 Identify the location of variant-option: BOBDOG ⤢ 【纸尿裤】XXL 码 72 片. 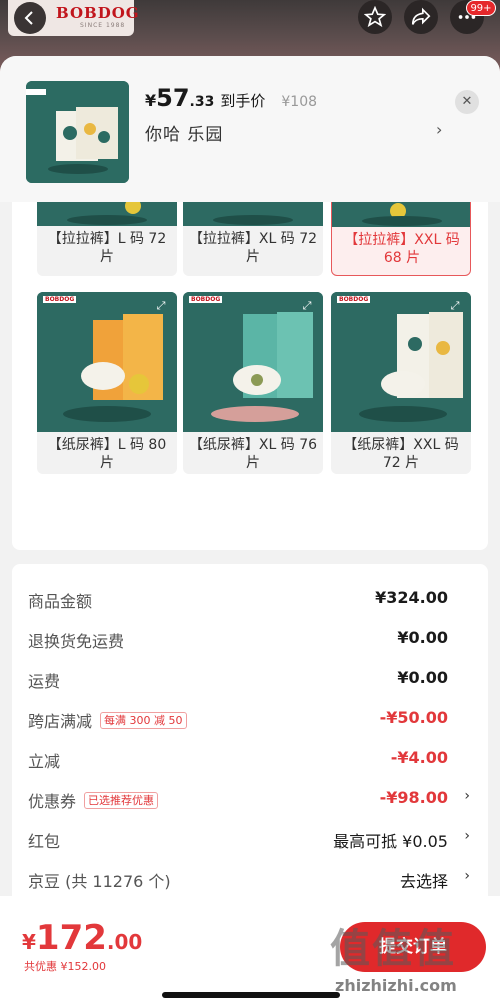
(401, 383).